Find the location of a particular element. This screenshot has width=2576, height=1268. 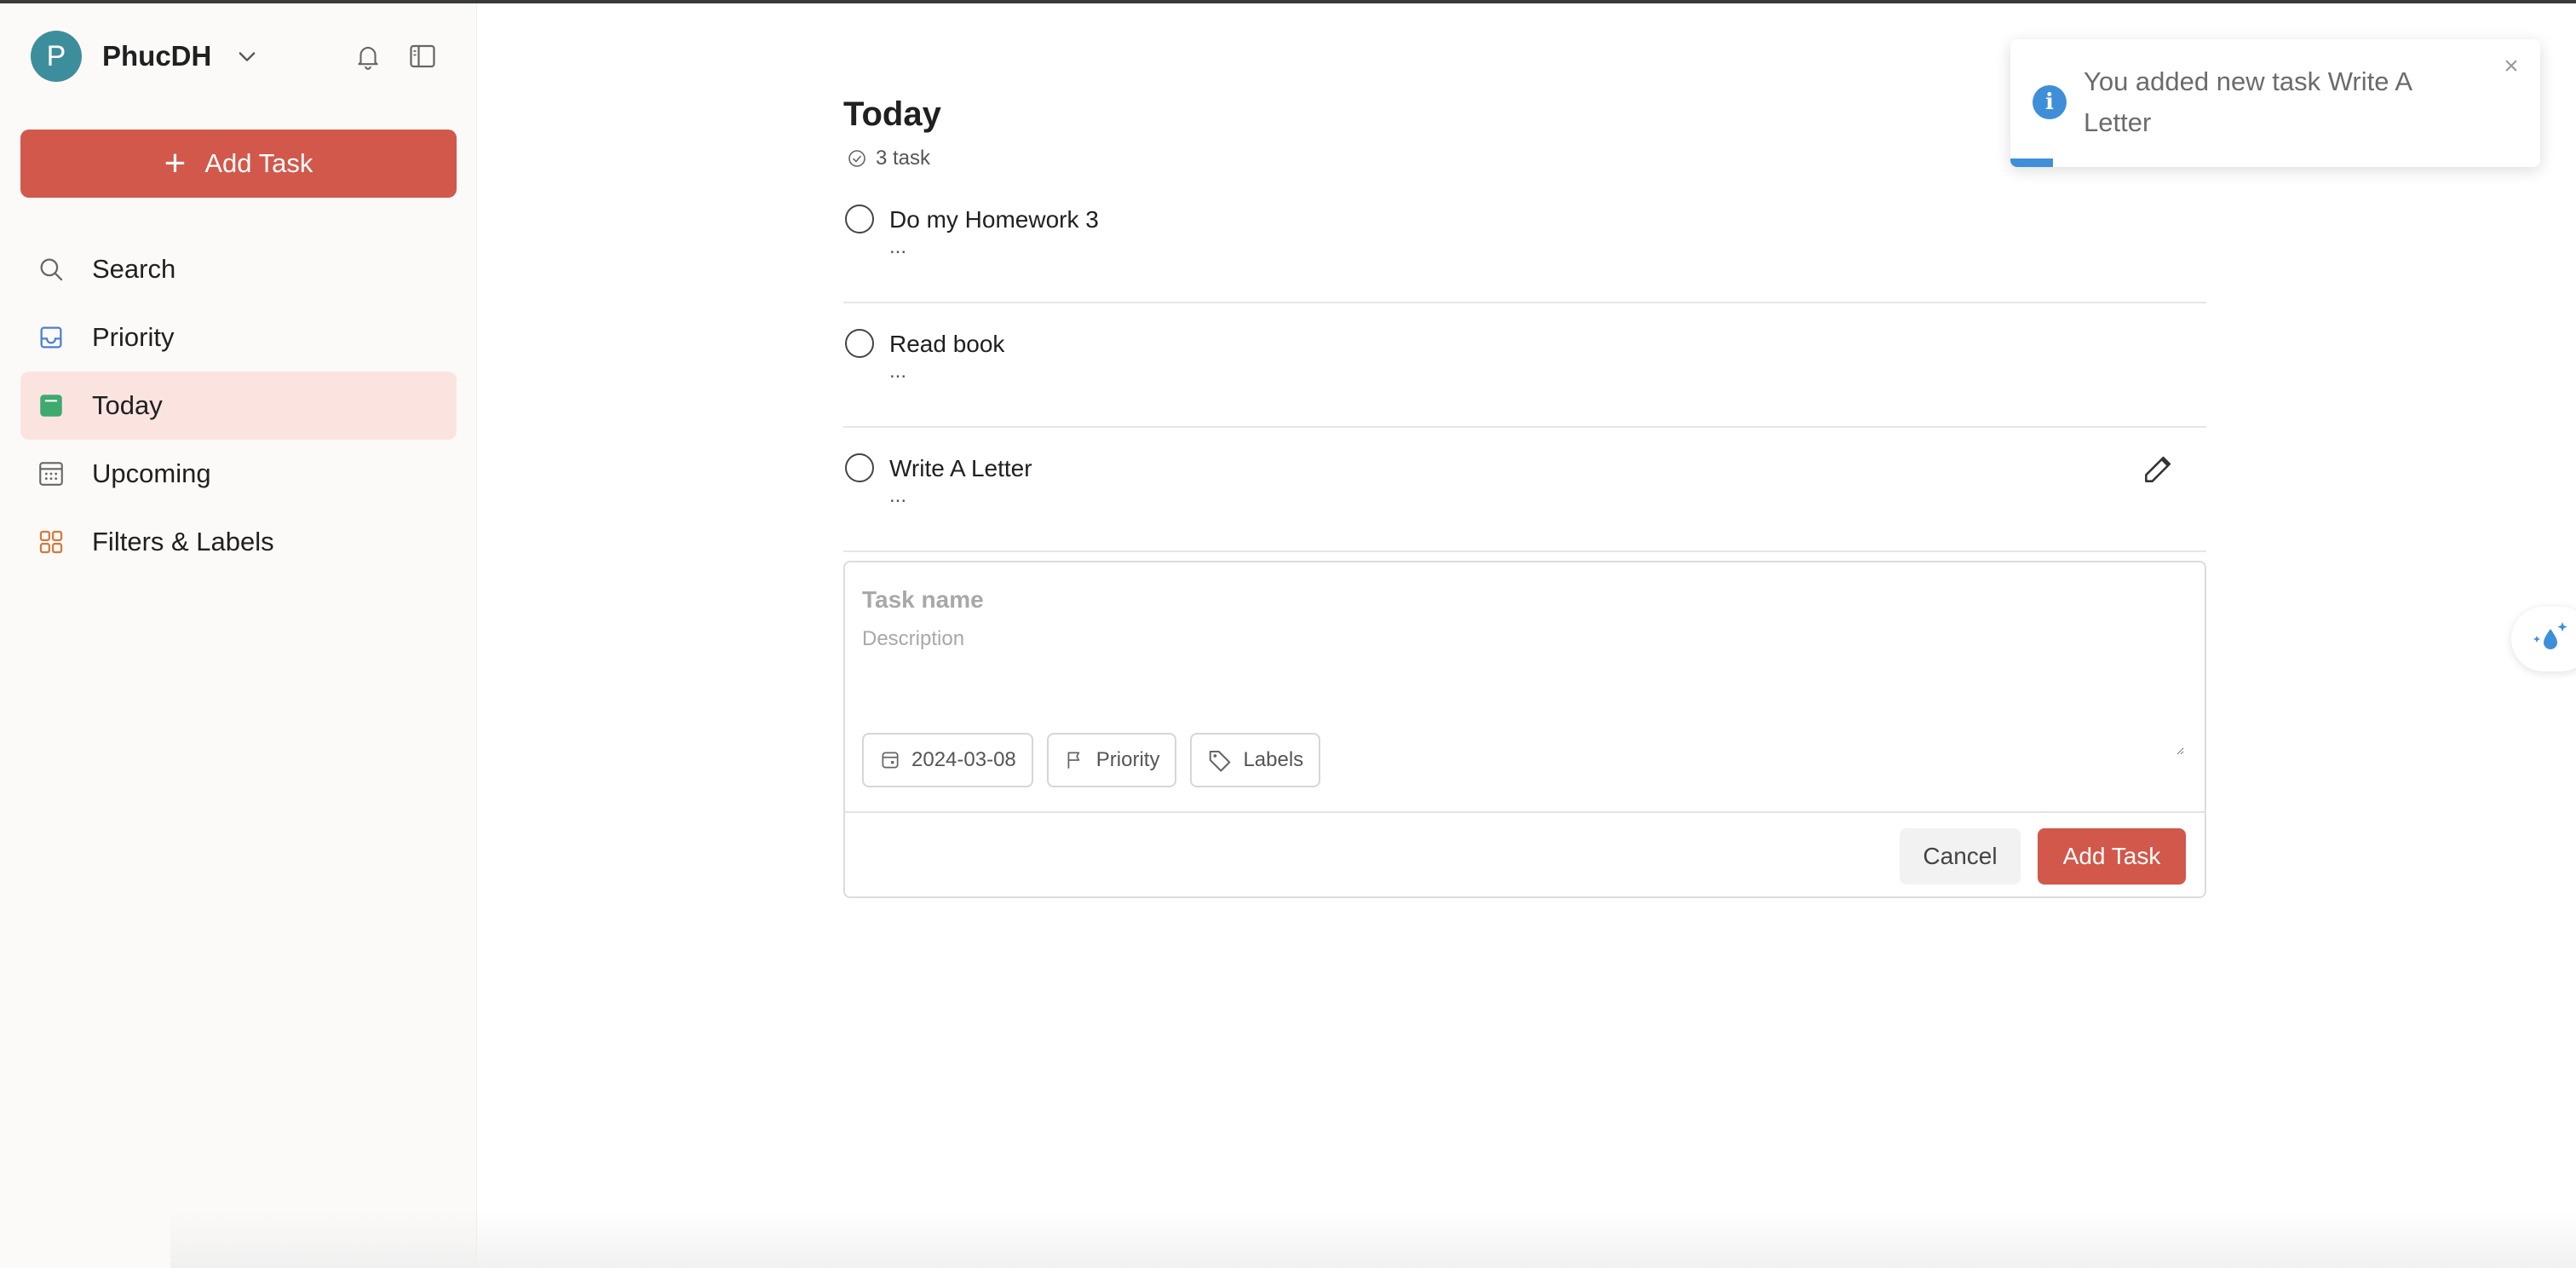

sidebar-item-search: Search is located at coordinates (239, 269).